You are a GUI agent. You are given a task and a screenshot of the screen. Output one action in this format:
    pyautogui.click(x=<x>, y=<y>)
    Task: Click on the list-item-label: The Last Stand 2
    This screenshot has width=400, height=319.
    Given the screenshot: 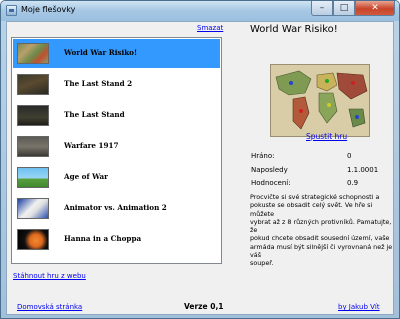 What is the action you would take?
    pyautogui.click(x=98, y=83)
    